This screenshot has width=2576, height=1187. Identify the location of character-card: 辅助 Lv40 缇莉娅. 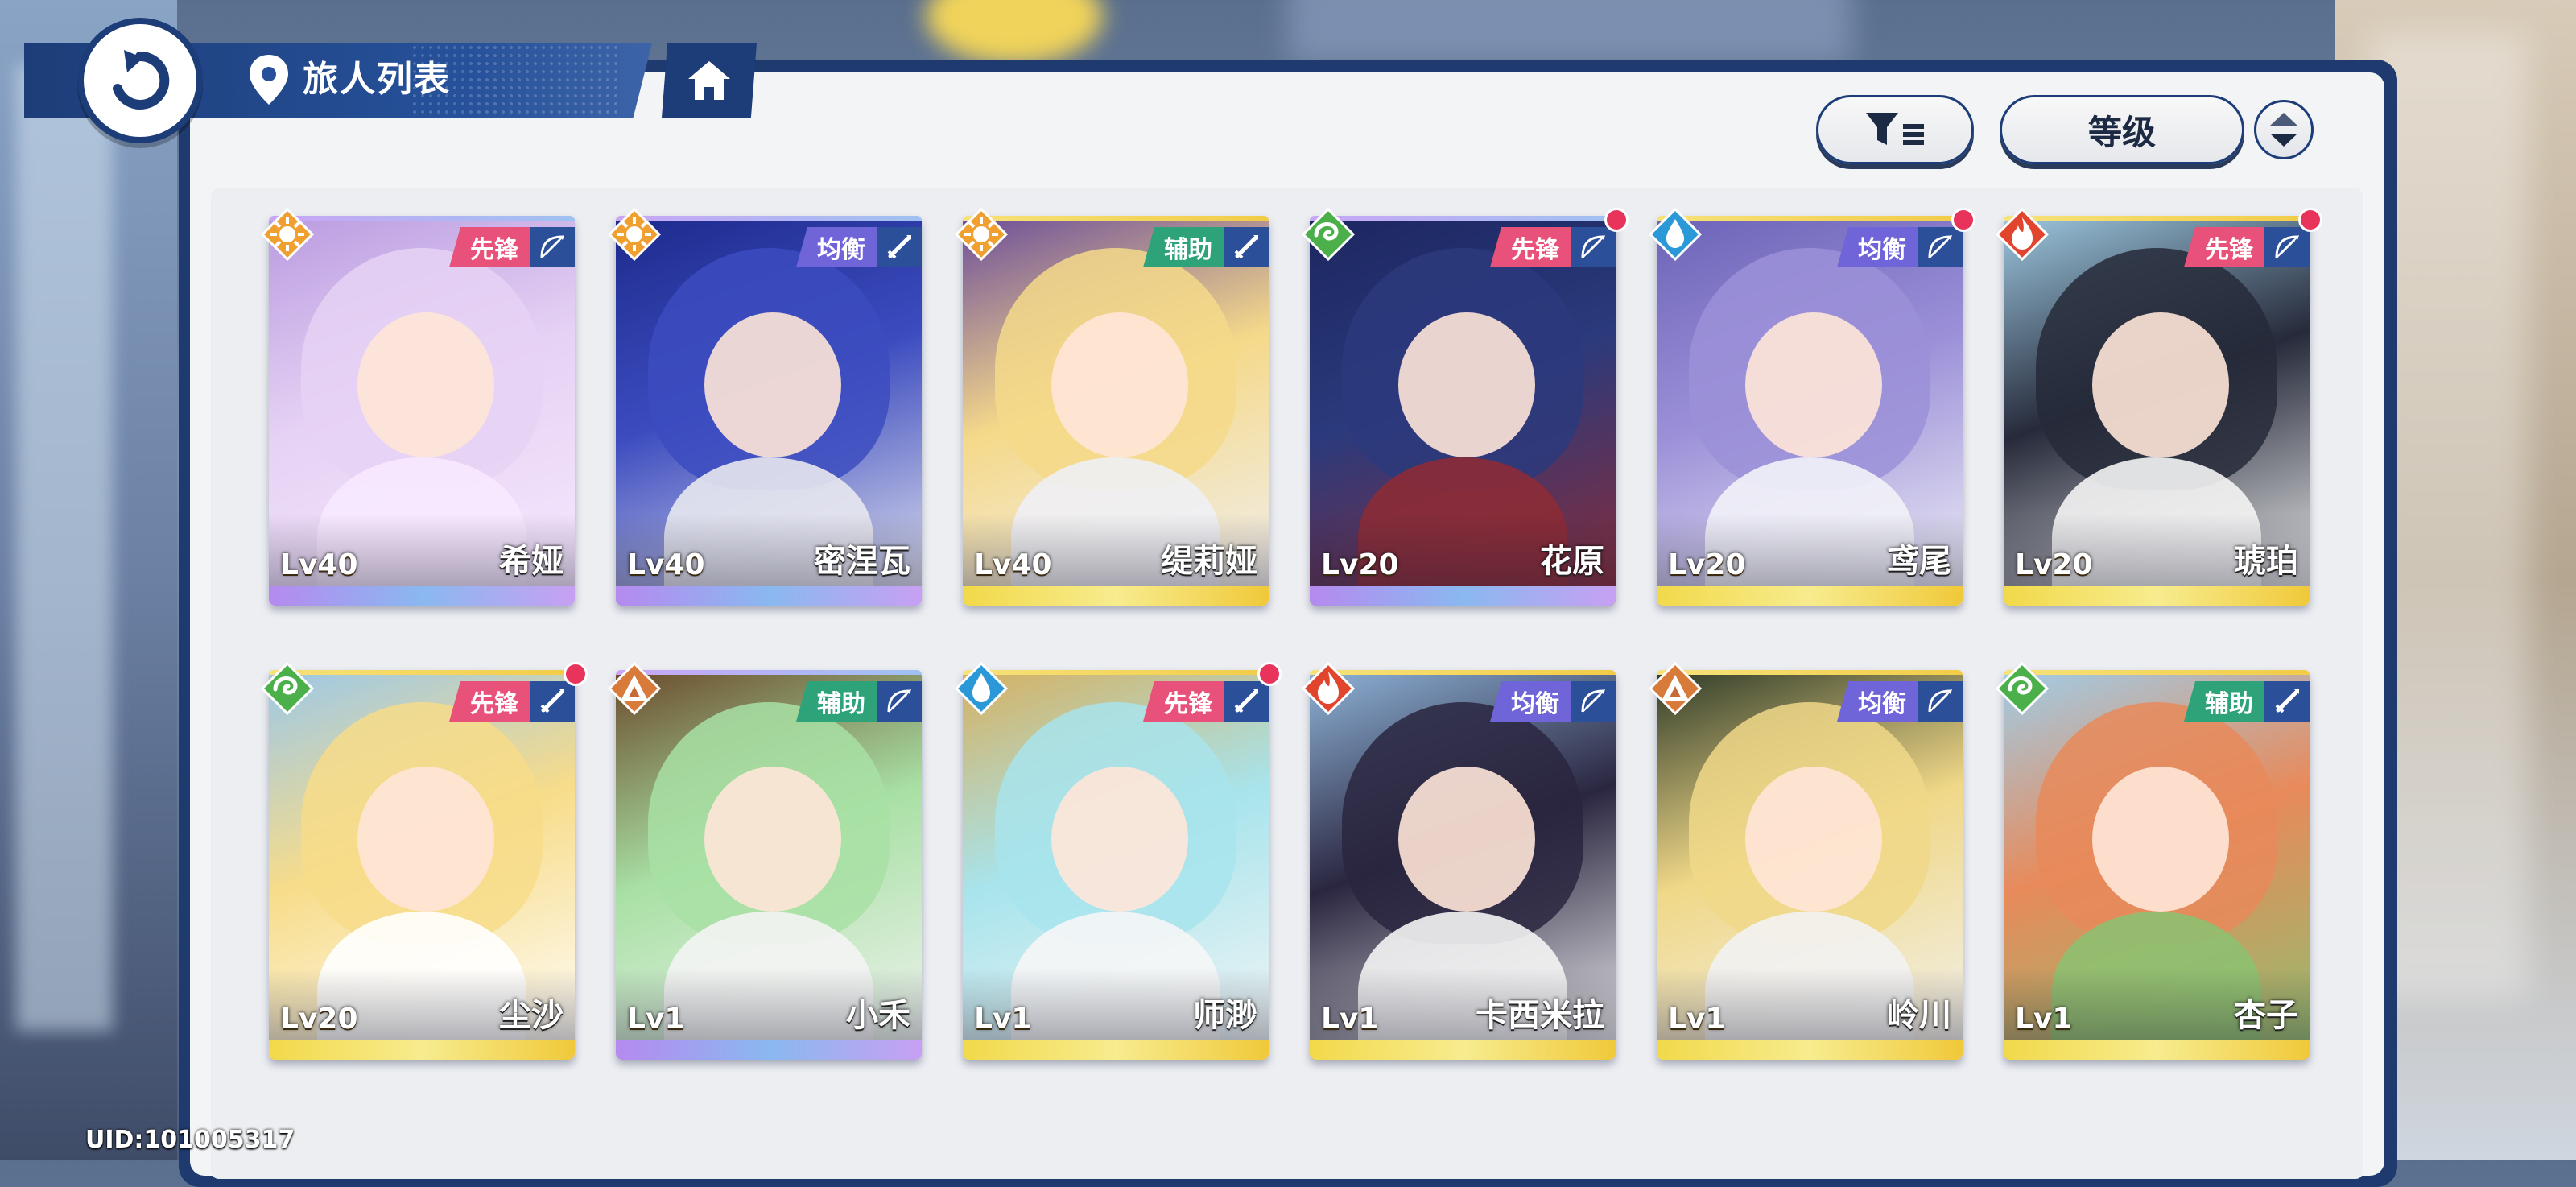
(1112, 407).